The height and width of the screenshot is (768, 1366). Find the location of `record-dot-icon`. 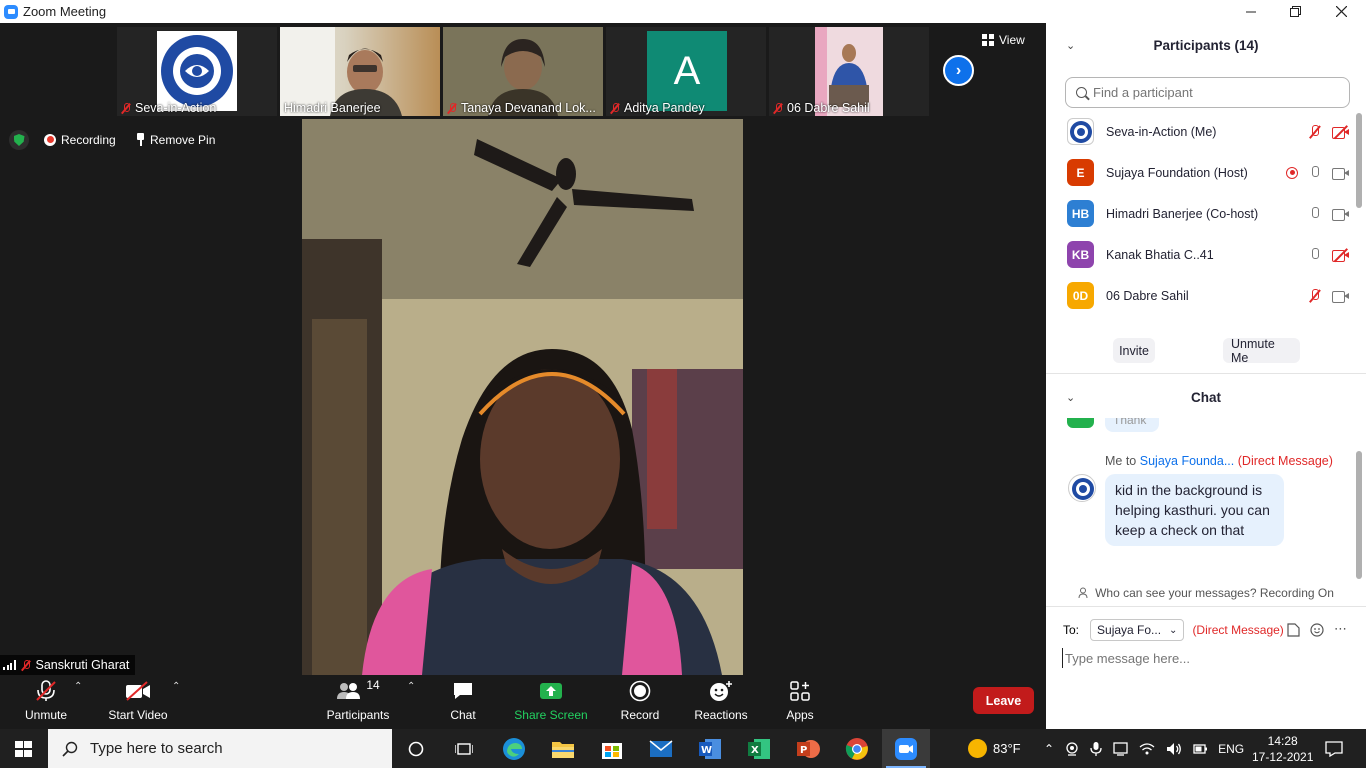

record-dot-icon is located at coordinates (50, 139).